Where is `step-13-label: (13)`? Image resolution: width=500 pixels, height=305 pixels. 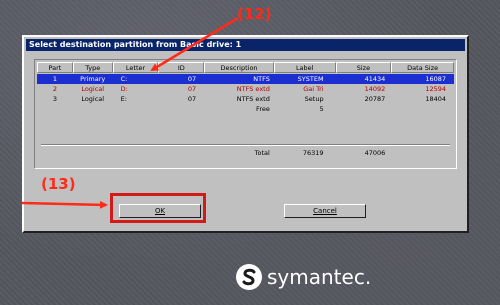
step-13-label: (13) is located at coordinates (58, 184).